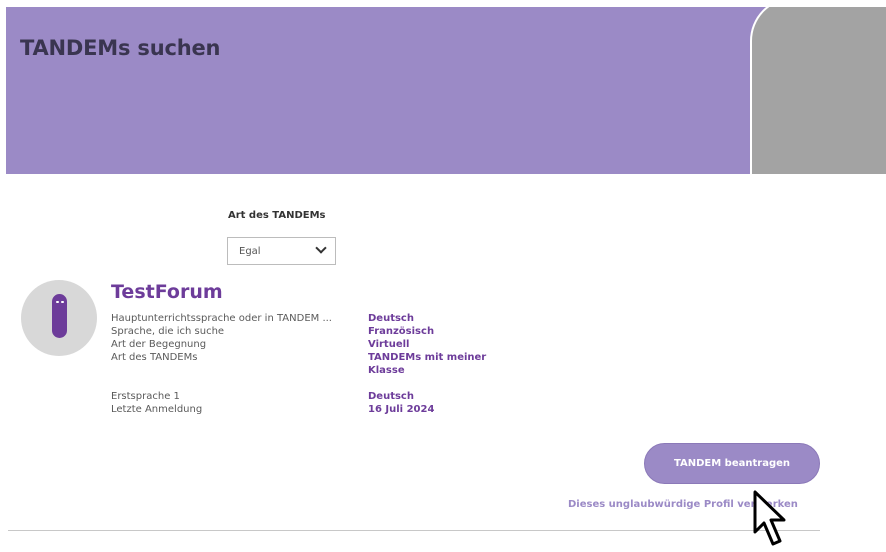 This screenshot has height=552, width=886. I want to click on attribute-label: Erstsprache 1, so click(145, 396).